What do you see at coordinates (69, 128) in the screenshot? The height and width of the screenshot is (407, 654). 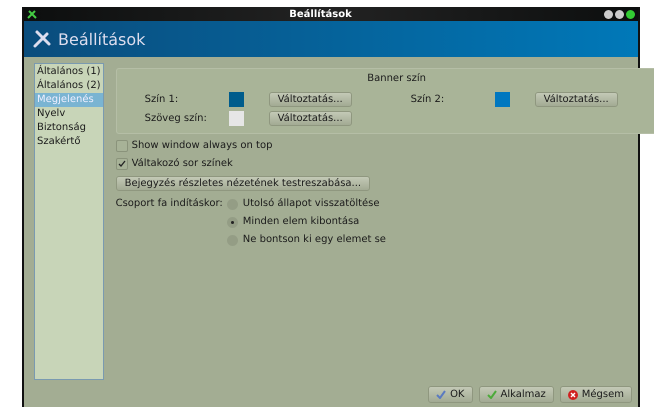 I see `sidebar-item: Biztonság` at bounding box center [69, 128].